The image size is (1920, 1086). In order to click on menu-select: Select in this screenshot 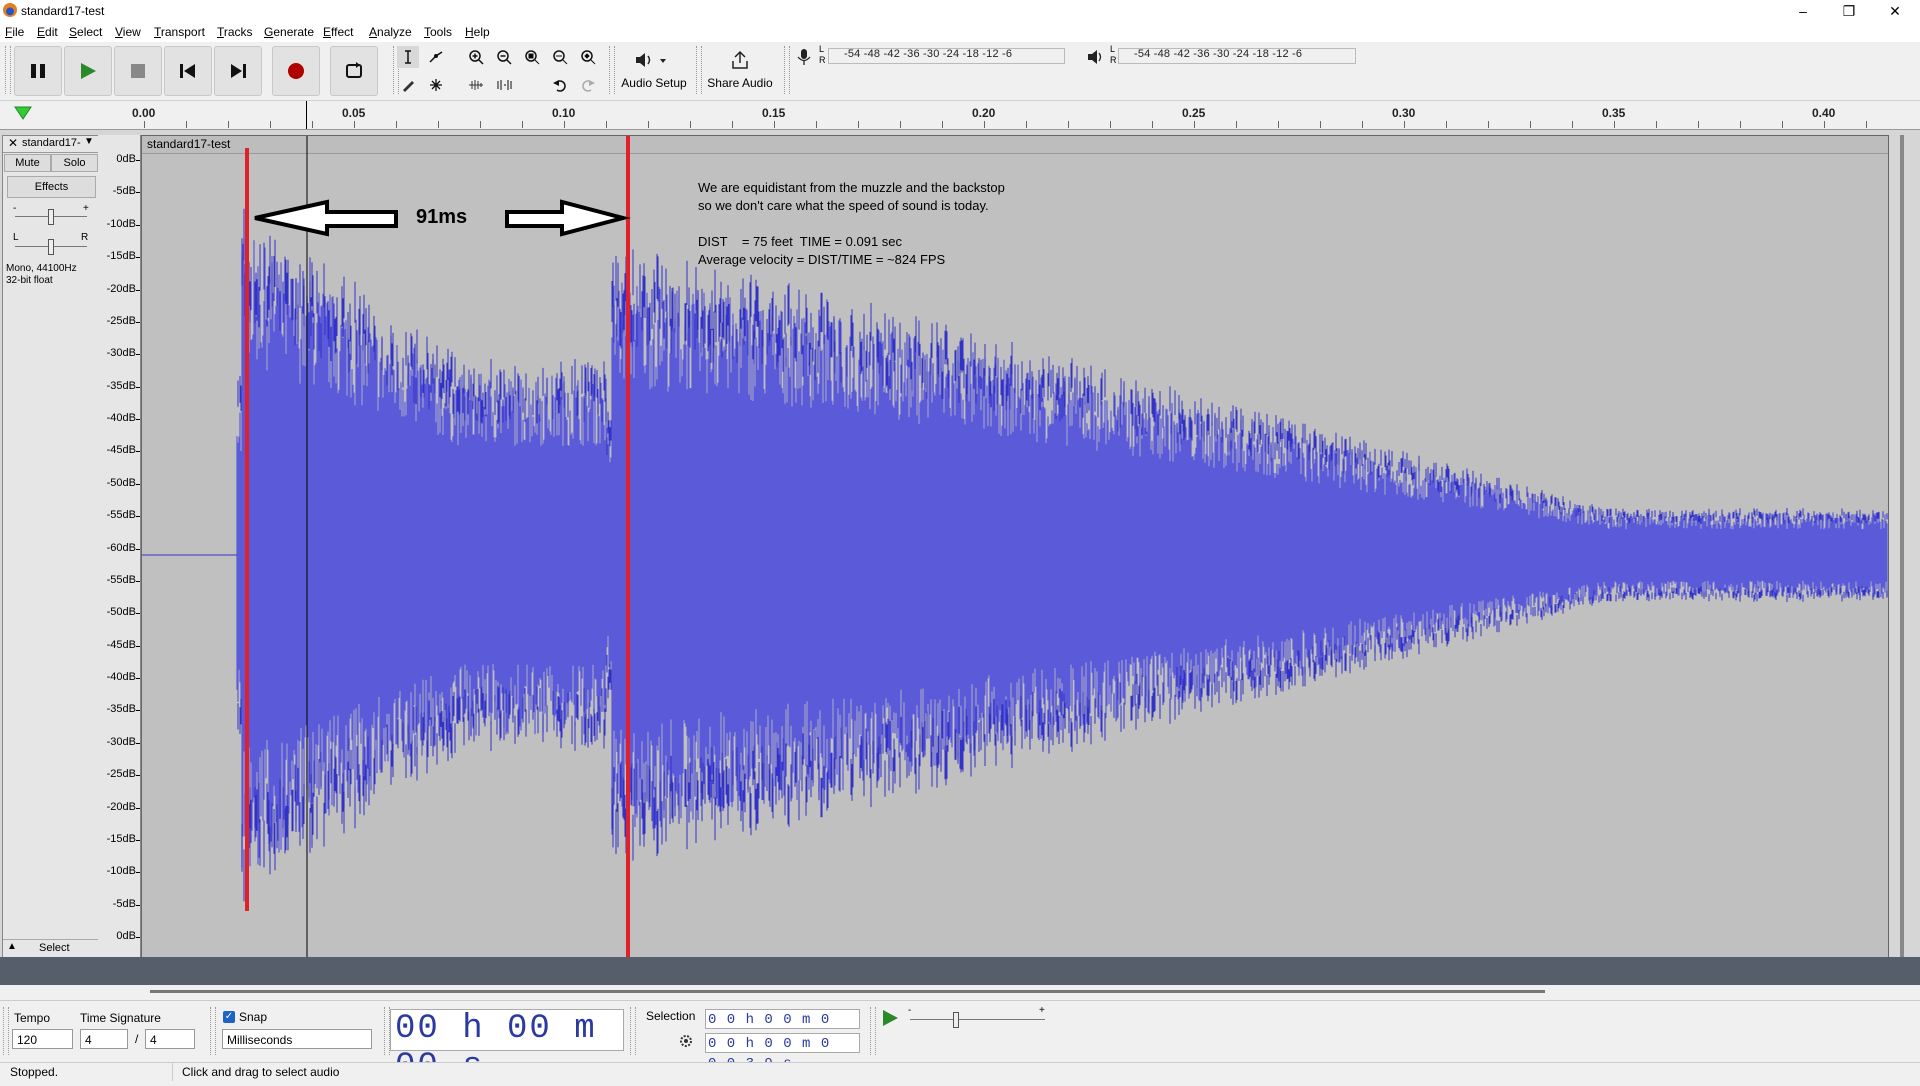, I will do `click(85, 32)`.